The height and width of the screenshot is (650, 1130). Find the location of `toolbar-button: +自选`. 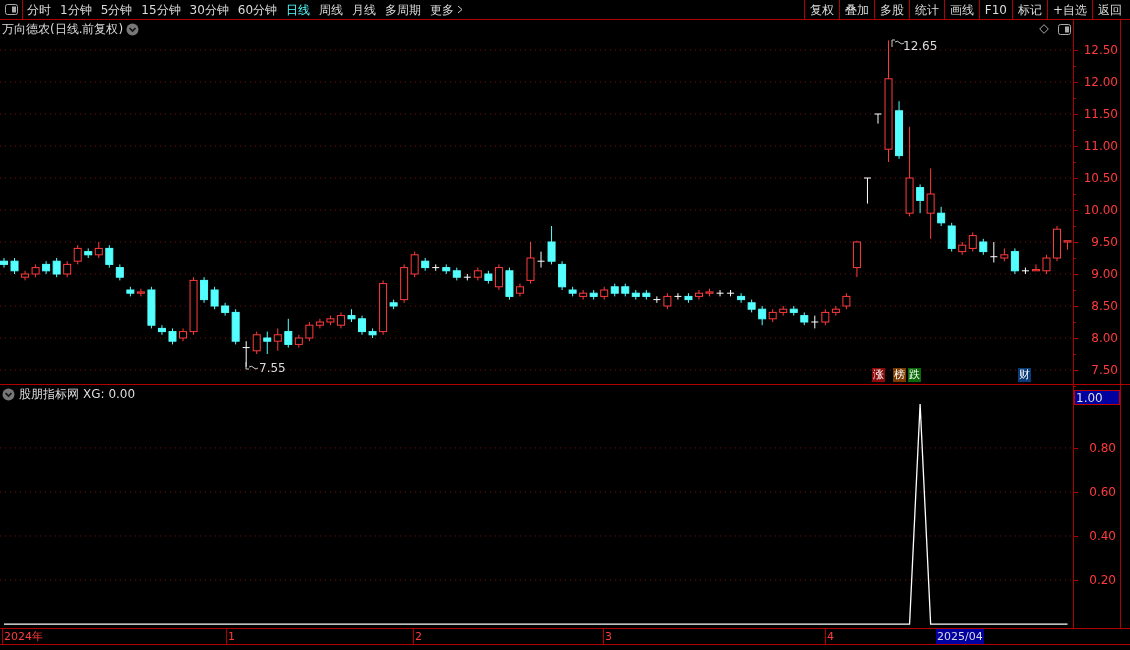

toolbar-button: +自选 is located at coordinates (1069, 9).